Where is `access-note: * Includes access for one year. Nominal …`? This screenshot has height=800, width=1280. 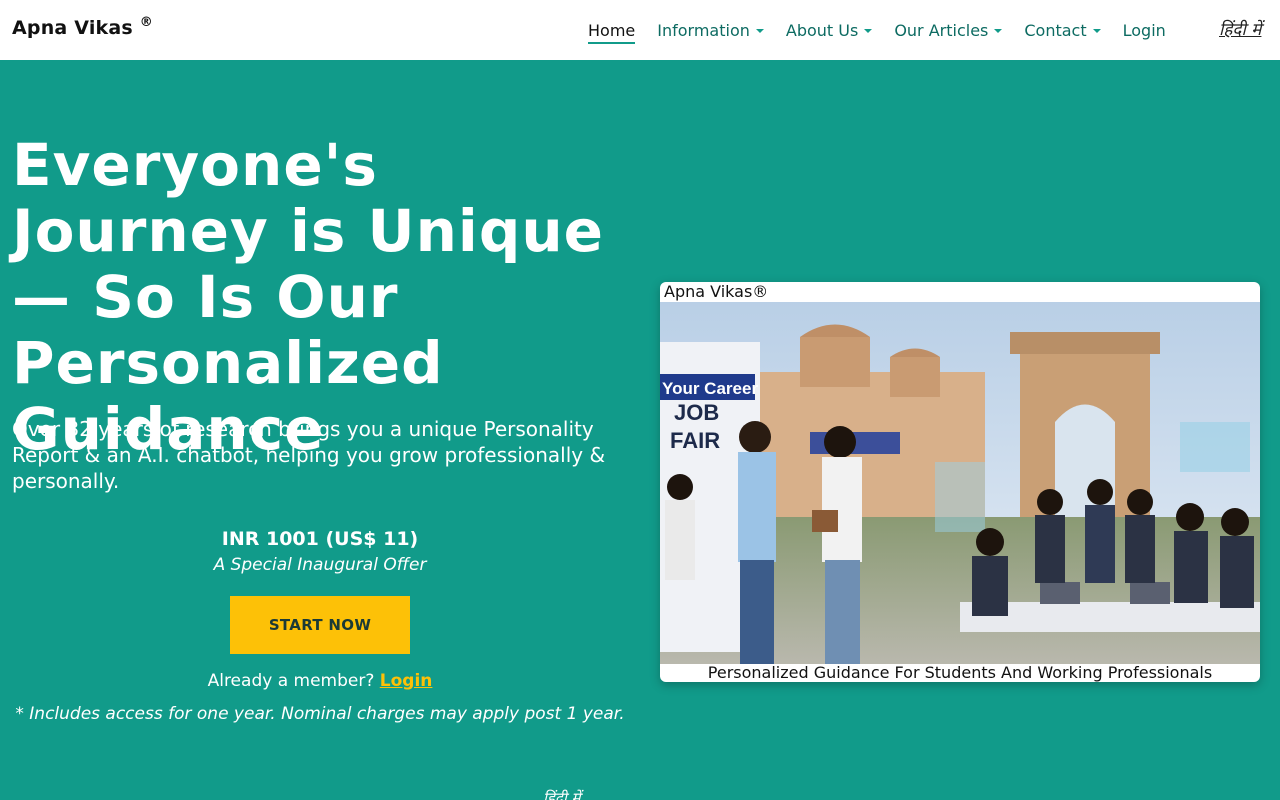 access-note: * Includes access for one year. Nominal … is located at coordinates (320, 714).